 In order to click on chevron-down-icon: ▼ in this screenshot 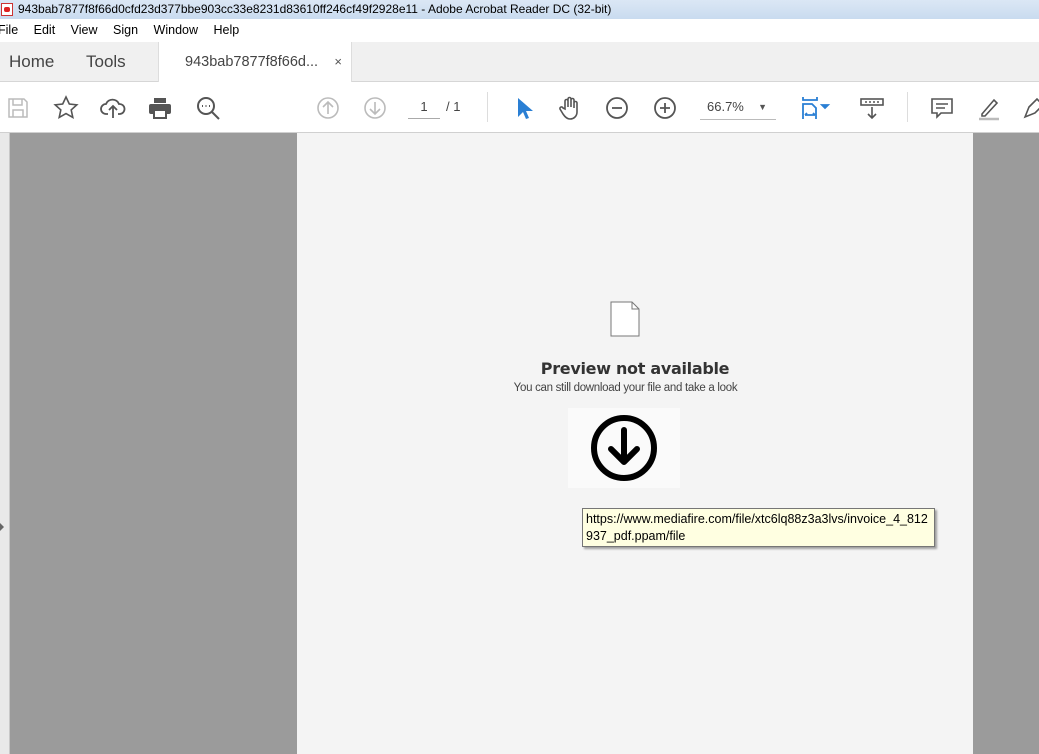, I will do `click(762, 107)`.